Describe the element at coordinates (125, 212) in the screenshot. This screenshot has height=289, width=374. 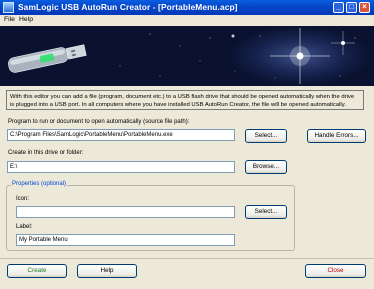
I see `icon-field` at that location.